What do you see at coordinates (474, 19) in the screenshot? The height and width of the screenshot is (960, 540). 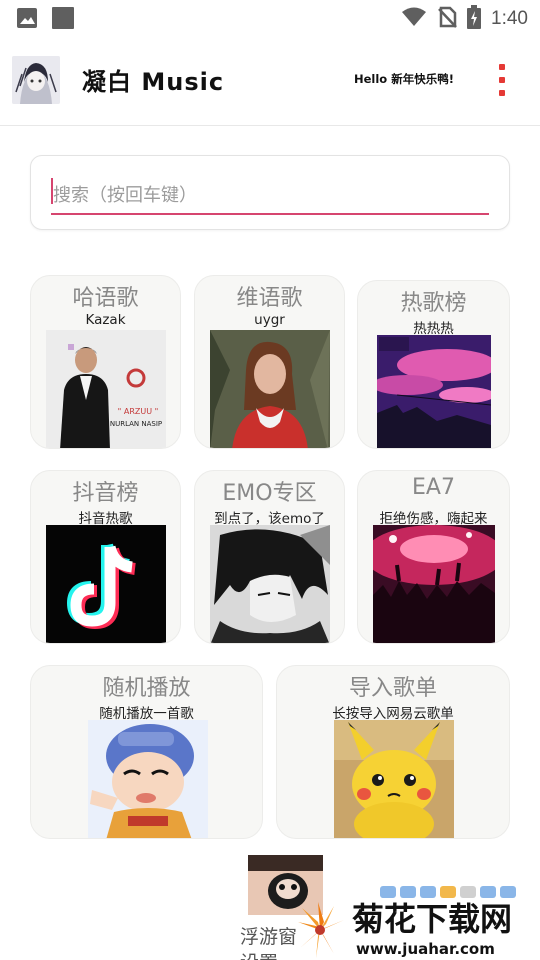 I see `battery-charging-icon` at bounding box center [474, 19].